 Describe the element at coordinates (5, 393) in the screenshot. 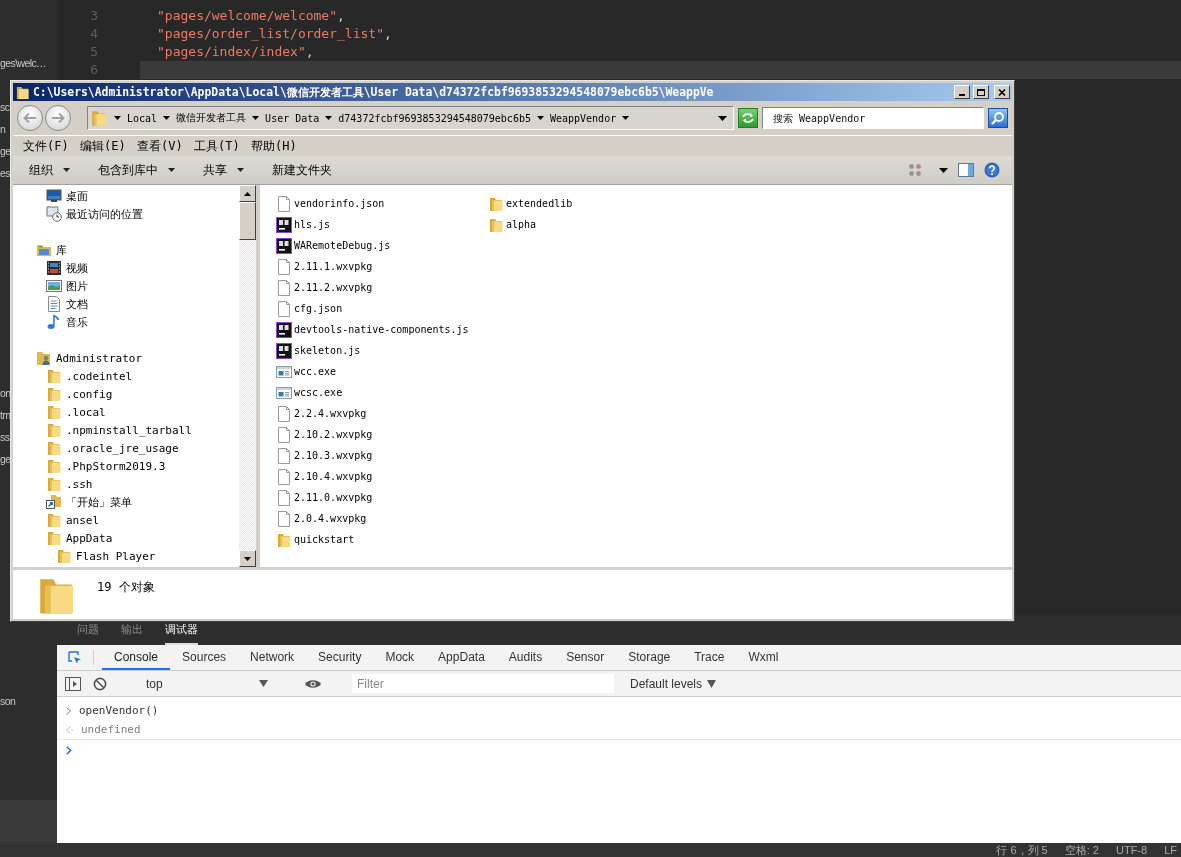

I see `file-tree-item: on` at that location.